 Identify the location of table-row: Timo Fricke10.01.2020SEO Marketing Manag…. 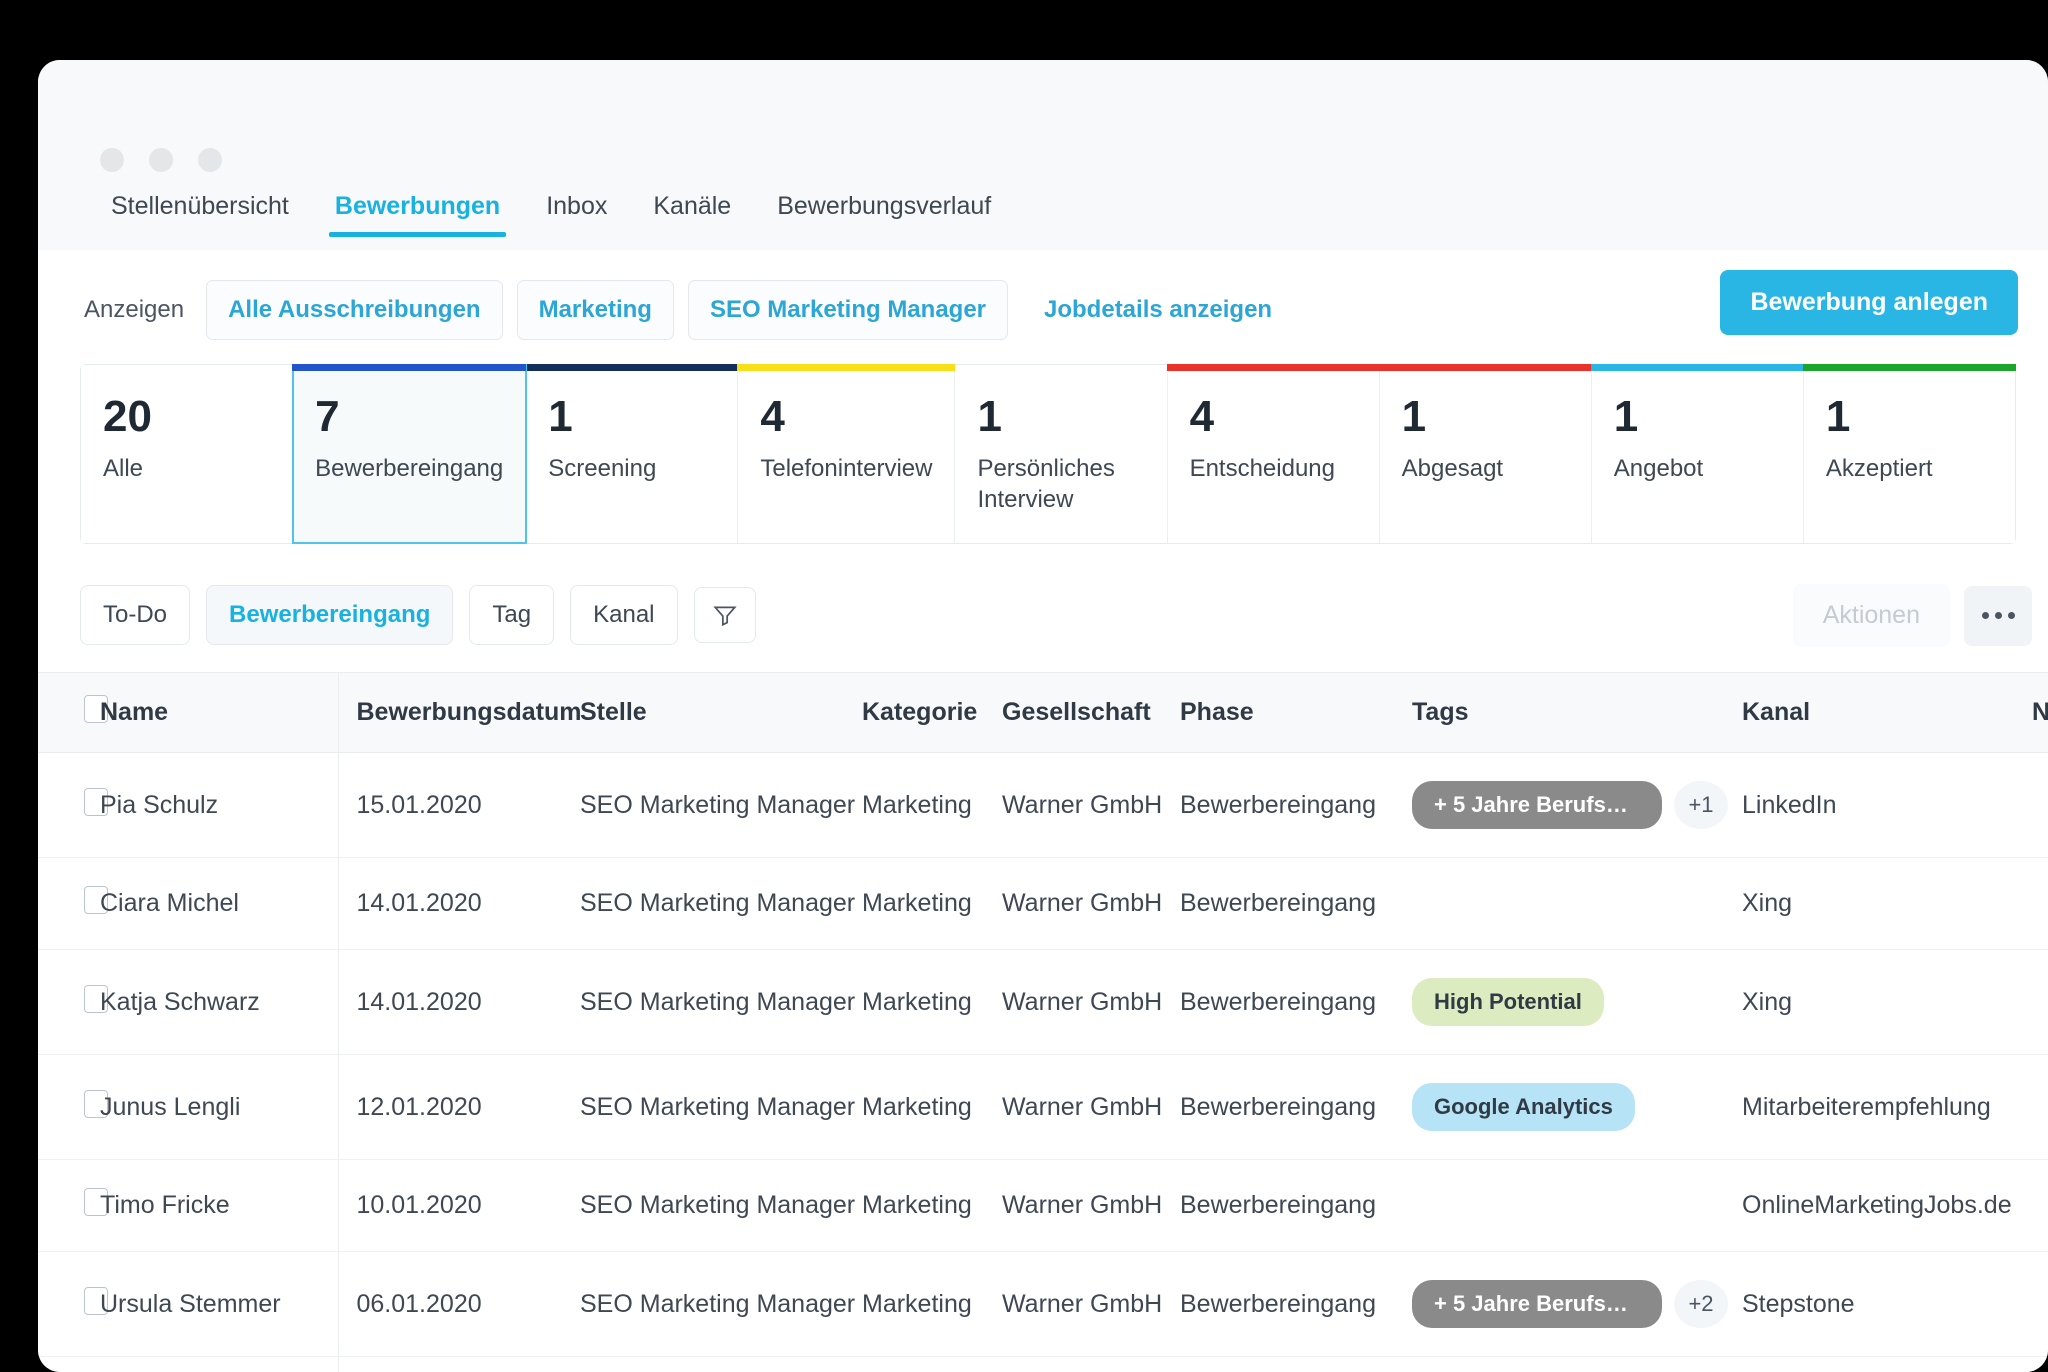
(1043, 1206).